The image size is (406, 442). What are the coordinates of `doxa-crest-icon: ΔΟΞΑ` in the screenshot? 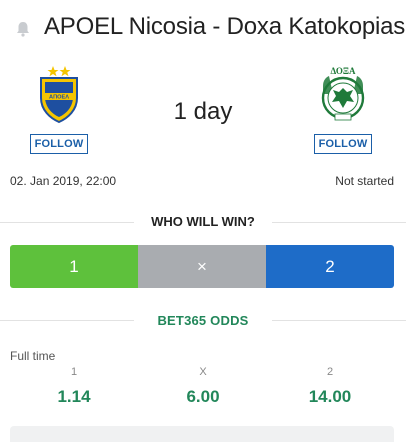 It's located at (343, 94).